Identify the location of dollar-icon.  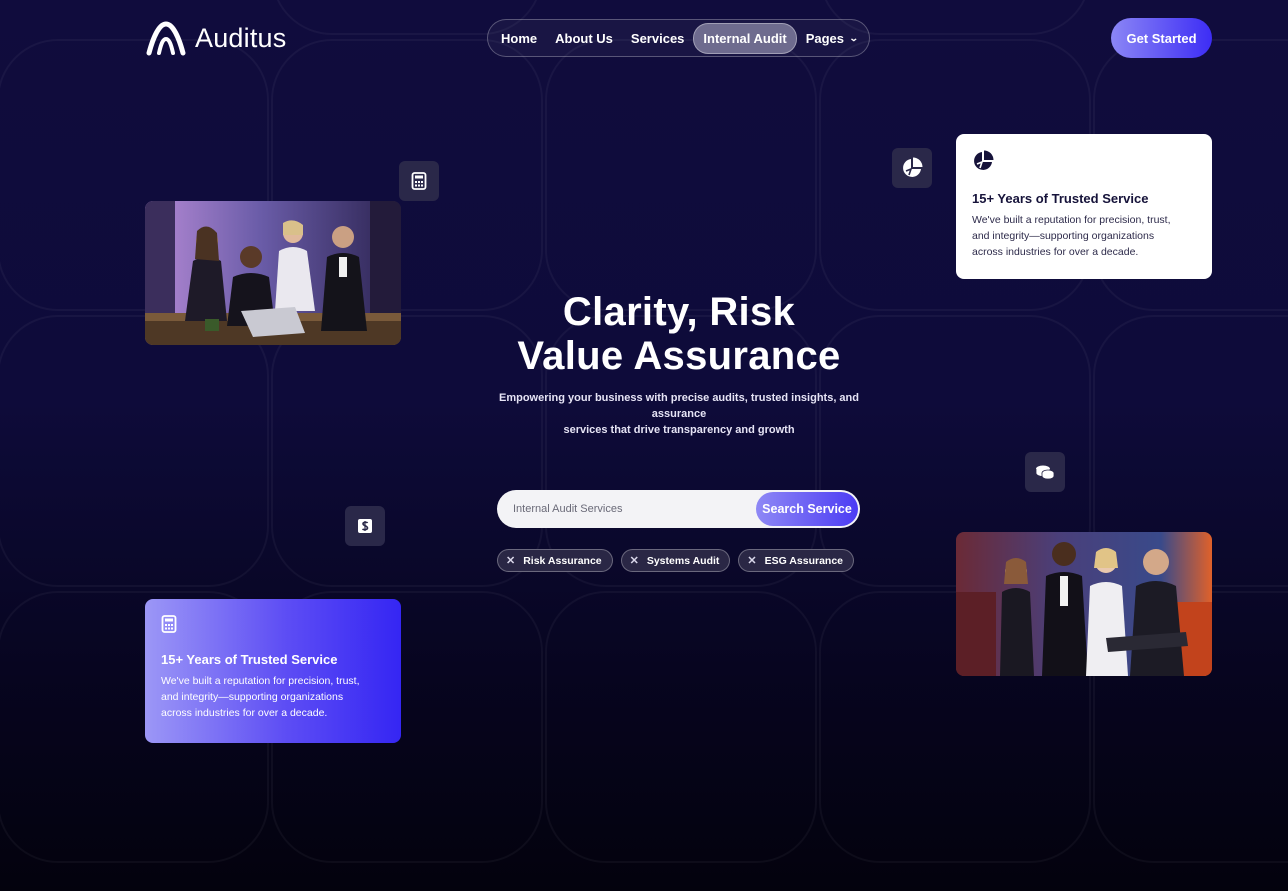
(365, 526).